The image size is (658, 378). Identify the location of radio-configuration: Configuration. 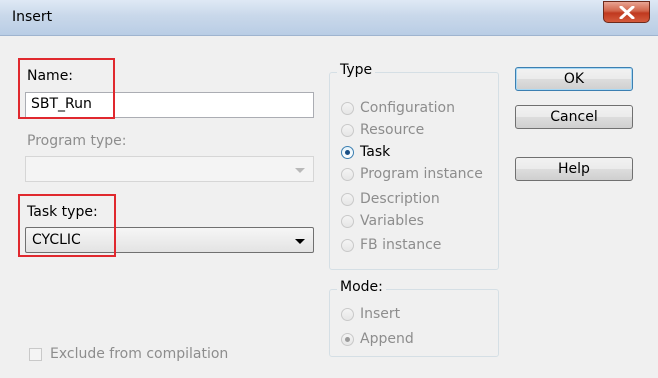
(398, 108).